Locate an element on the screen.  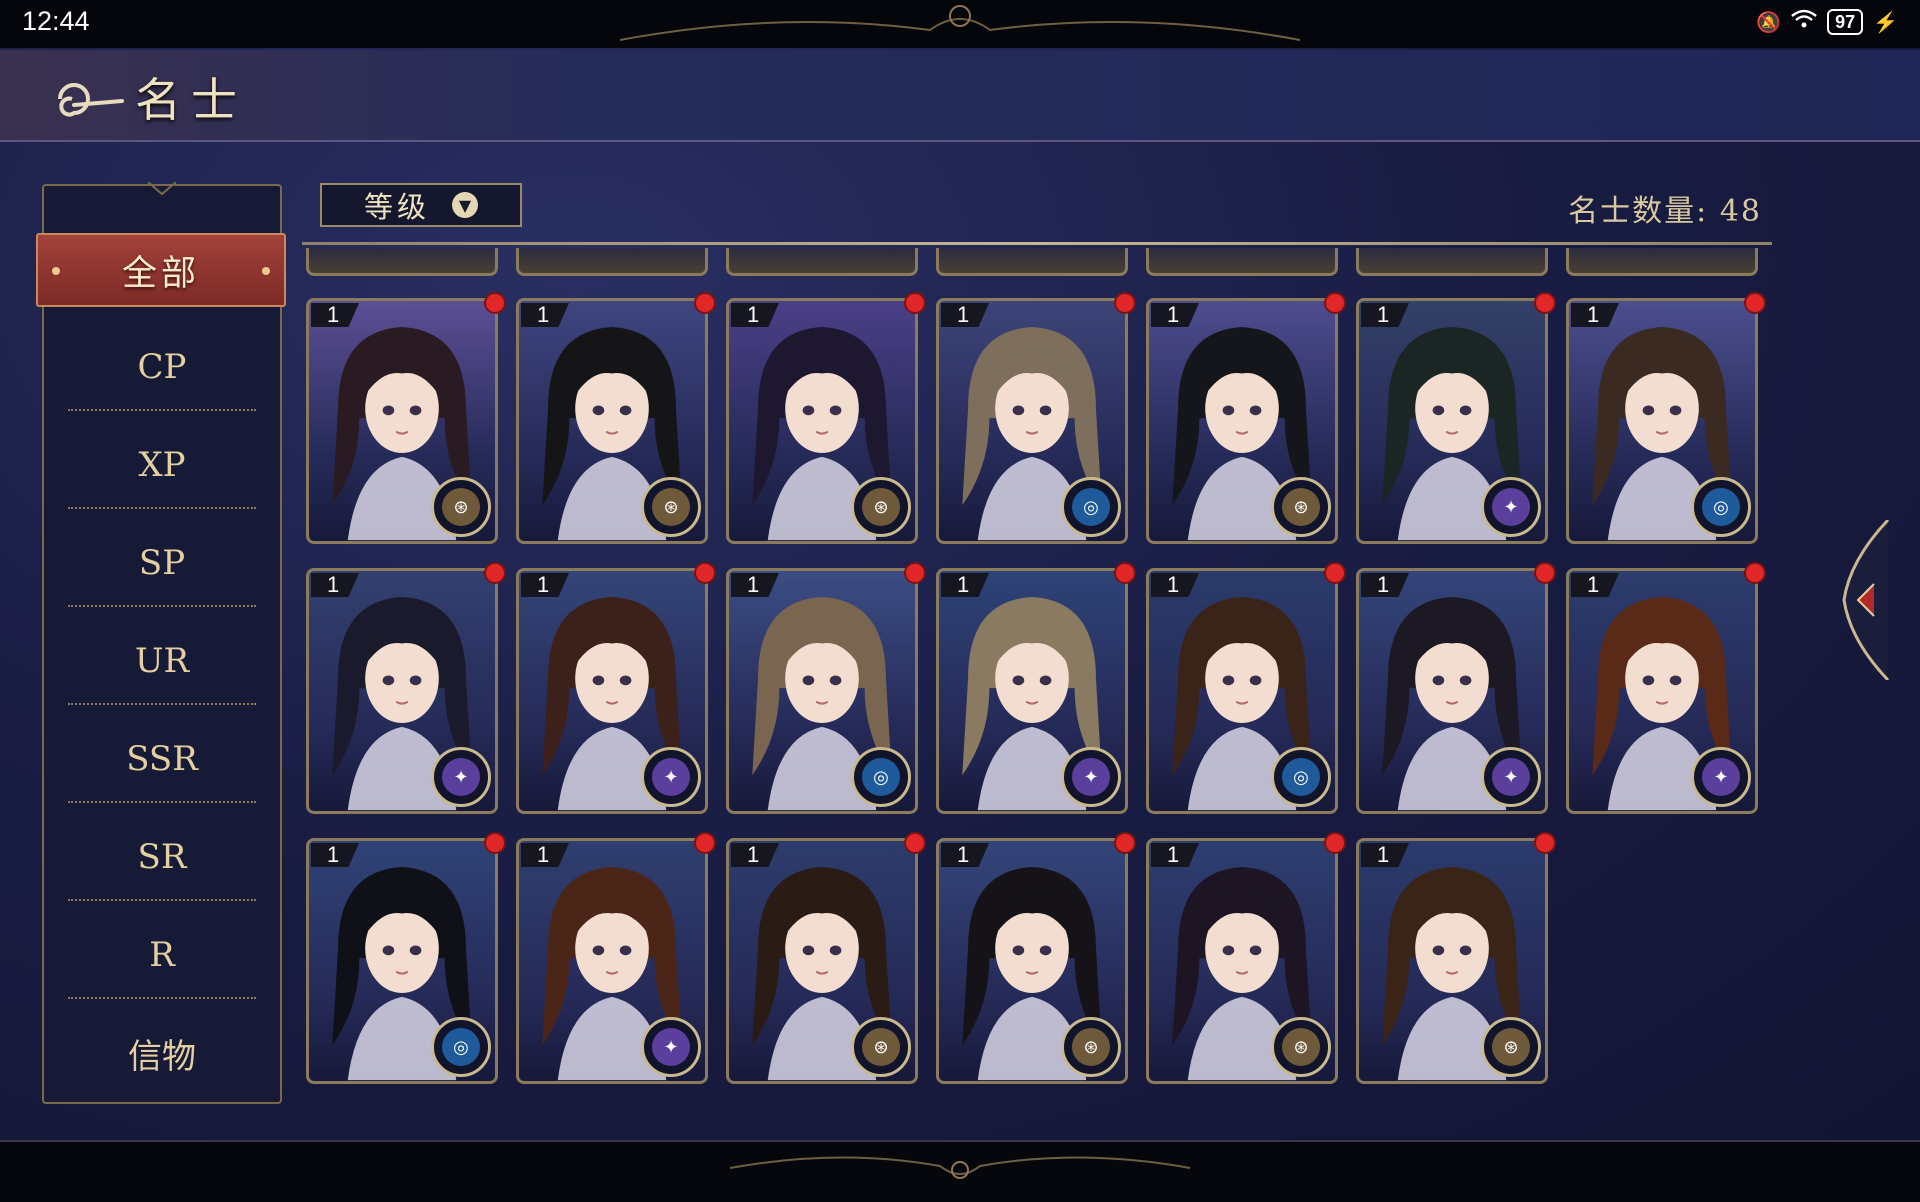
sidebar-item-label: 全部 is located at coordinates (160, 273).